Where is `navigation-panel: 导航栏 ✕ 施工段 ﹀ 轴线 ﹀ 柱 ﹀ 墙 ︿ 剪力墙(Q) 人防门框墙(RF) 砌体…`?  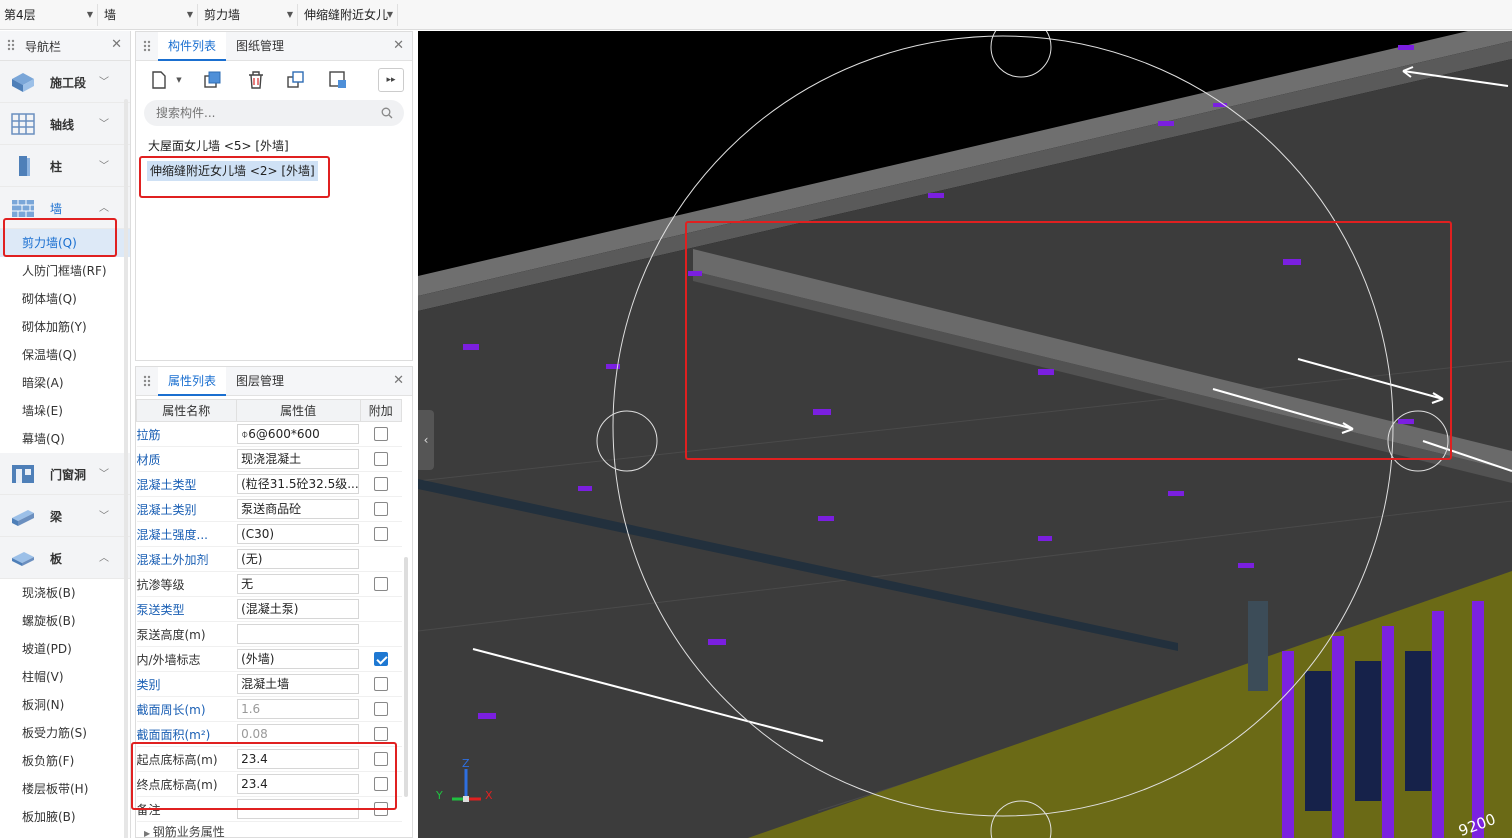 navigation-panel: 导航栏 ✕ 施工段 ﹀ 轴线 ﹀ 柱 ﹀ 墙 ︿ 剪力墙(Q) 人防门框墙(RF) 砌体… is located at coordinates (65, 434).